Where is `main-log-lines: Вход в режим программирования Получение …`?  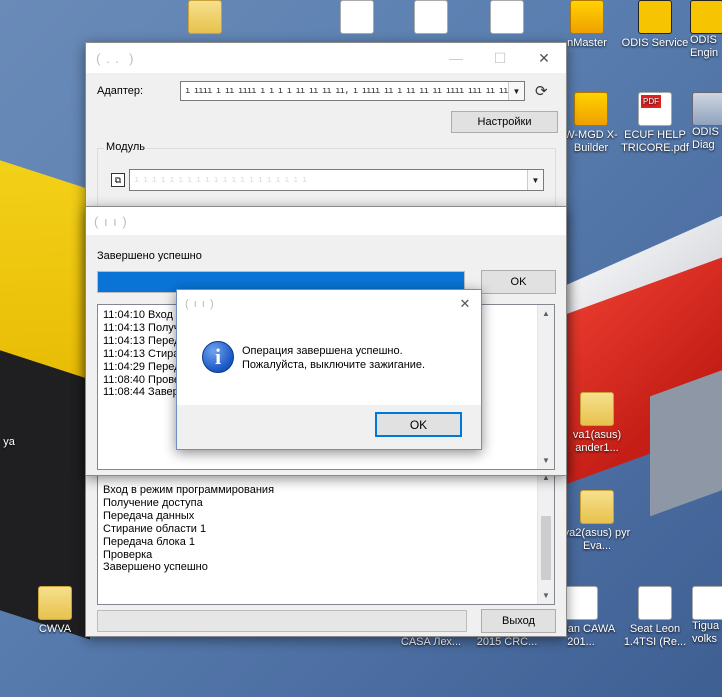
main-log-lines: Вход в режим программирования Получение … is located at coordinates (326, 521).